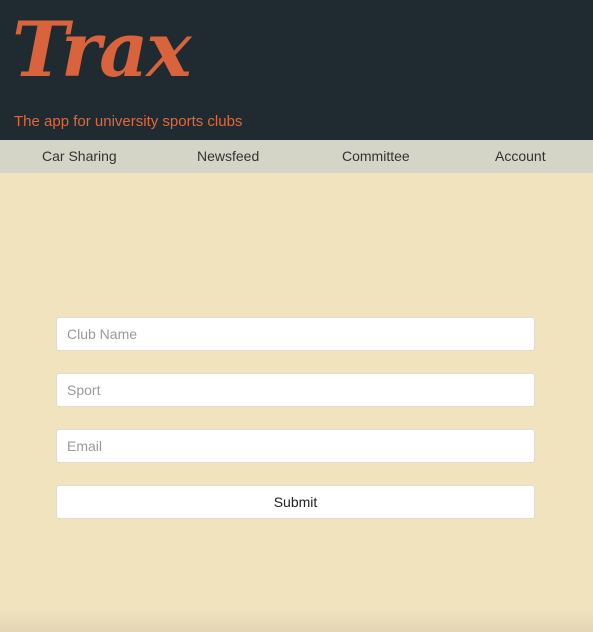 The image size is (593, 632). I want to click on main-nav: Car Sharing Newsfeed Committee Account, so click(296, 156).